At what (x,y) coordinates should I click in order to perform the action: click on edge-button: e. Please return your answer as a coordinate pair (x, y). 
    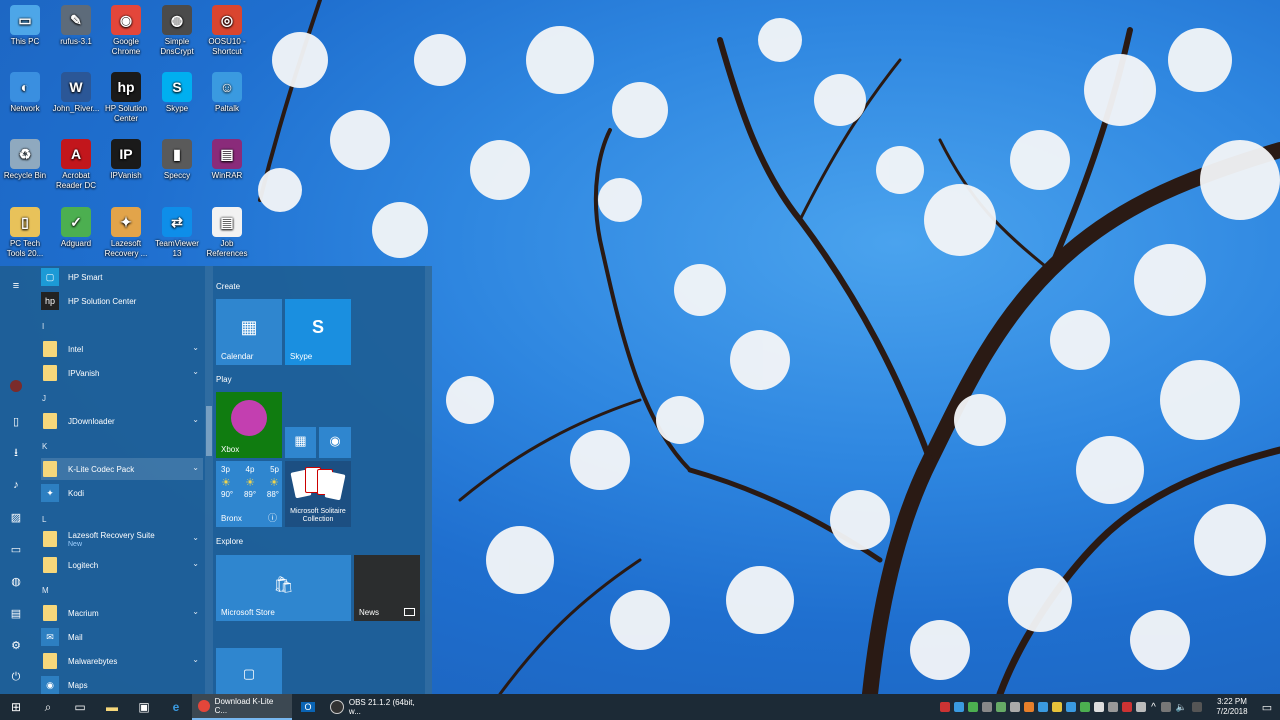
    Looking at the image, I should click on (176, 707).